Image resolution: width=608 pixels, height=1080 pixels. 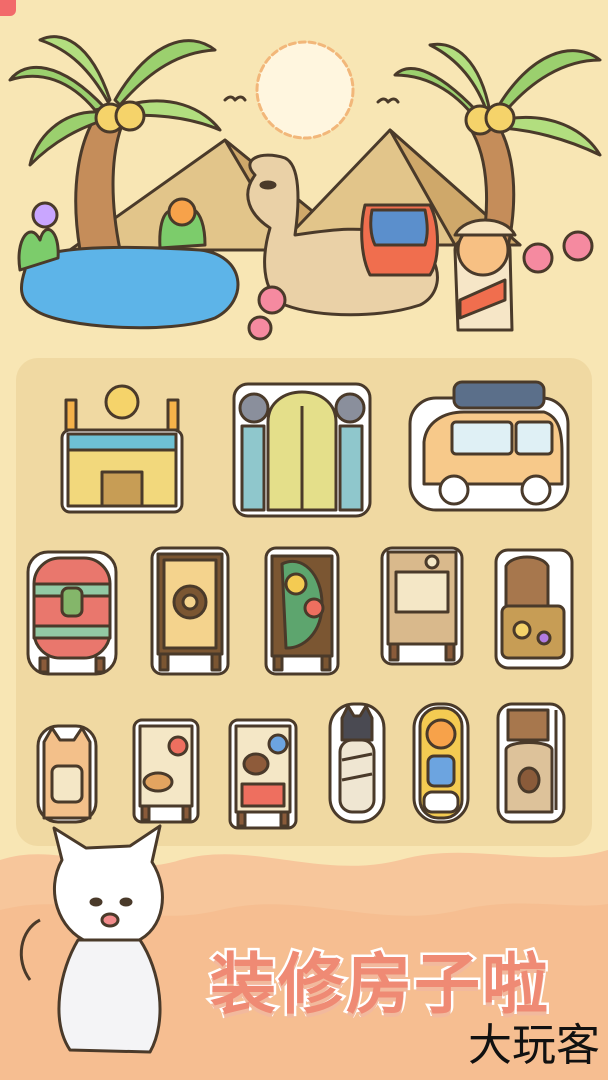 What do you see at coordinates (72, 613) in the screenshot?
I see `patterned-wardrobe-icon` at bounding box center [72, 613].